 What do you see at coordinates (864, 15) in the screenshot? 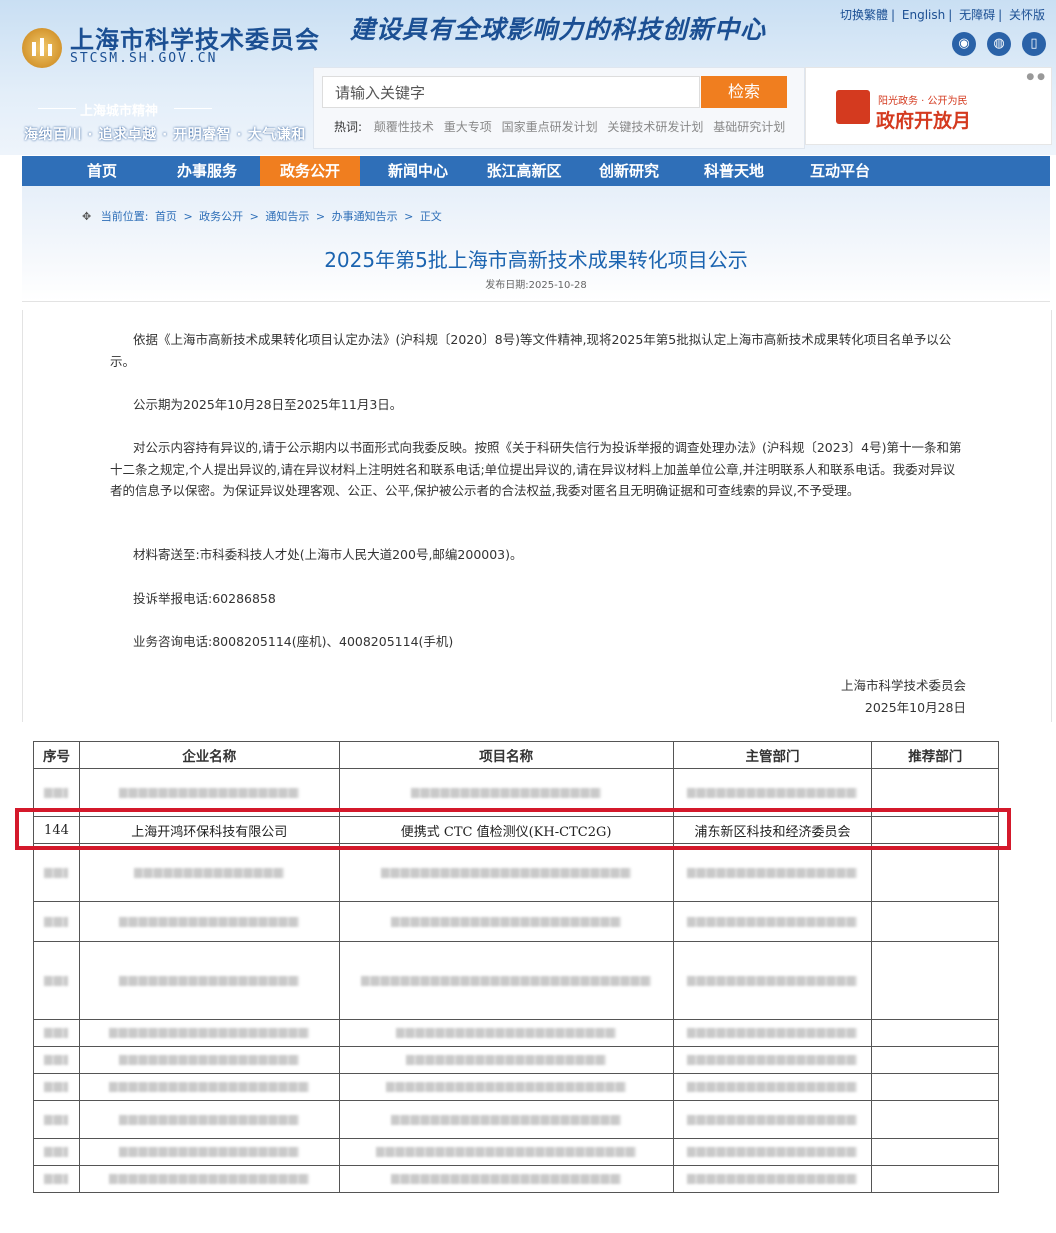
I see `link-traditional: 切换繁體` at bounding box center [864, 15].